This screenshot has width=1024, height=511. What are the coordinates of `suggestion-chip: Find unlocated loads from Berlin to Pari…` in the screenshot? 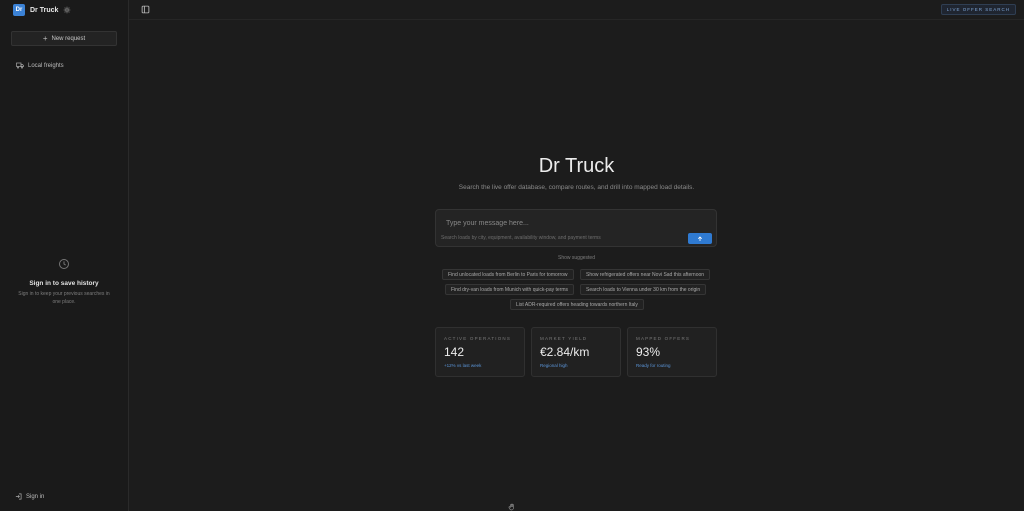 It's located at (508, 274).